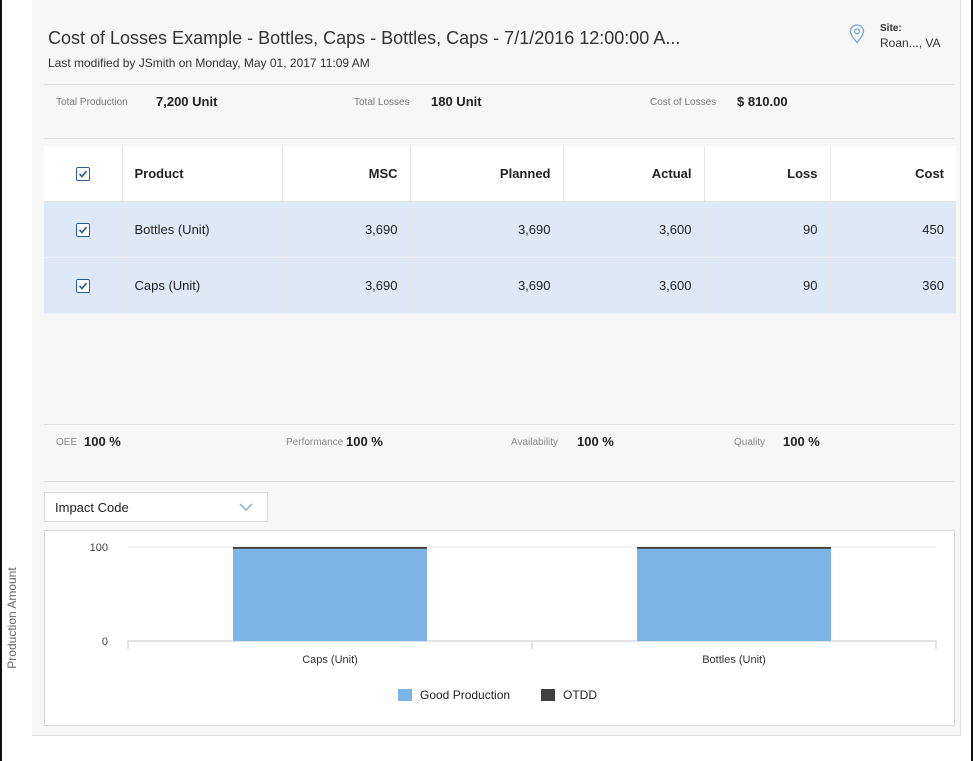 Image resolution: width=978 pixels, height=761 pixels. I want to click on x-tick-label: Caps (Unit), so click(330, 660).